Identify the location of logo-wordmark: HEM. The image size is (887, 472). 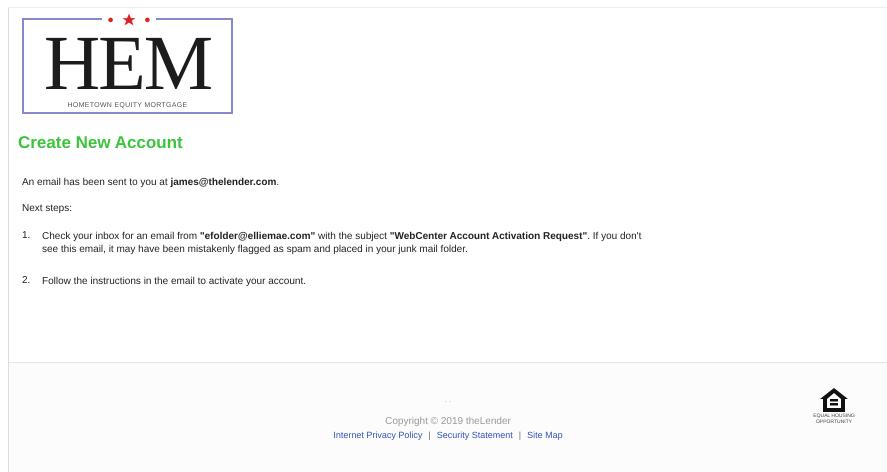
(128, 63).